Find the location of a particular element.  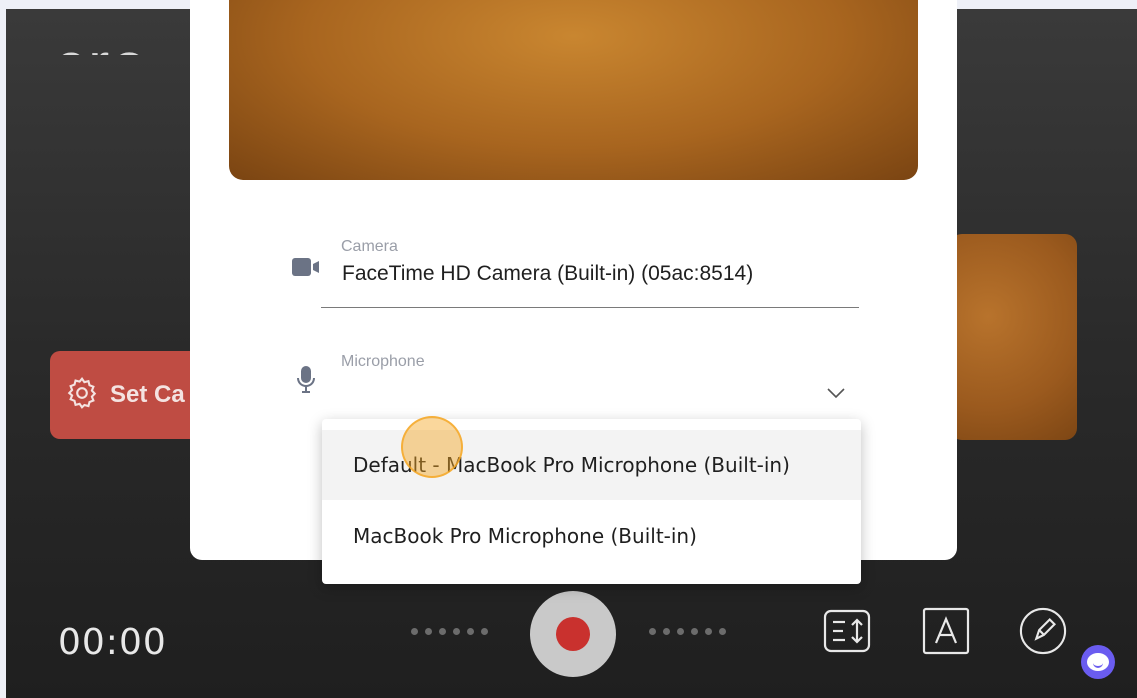

teleprompter-icon is located at coordinates (847, 631).